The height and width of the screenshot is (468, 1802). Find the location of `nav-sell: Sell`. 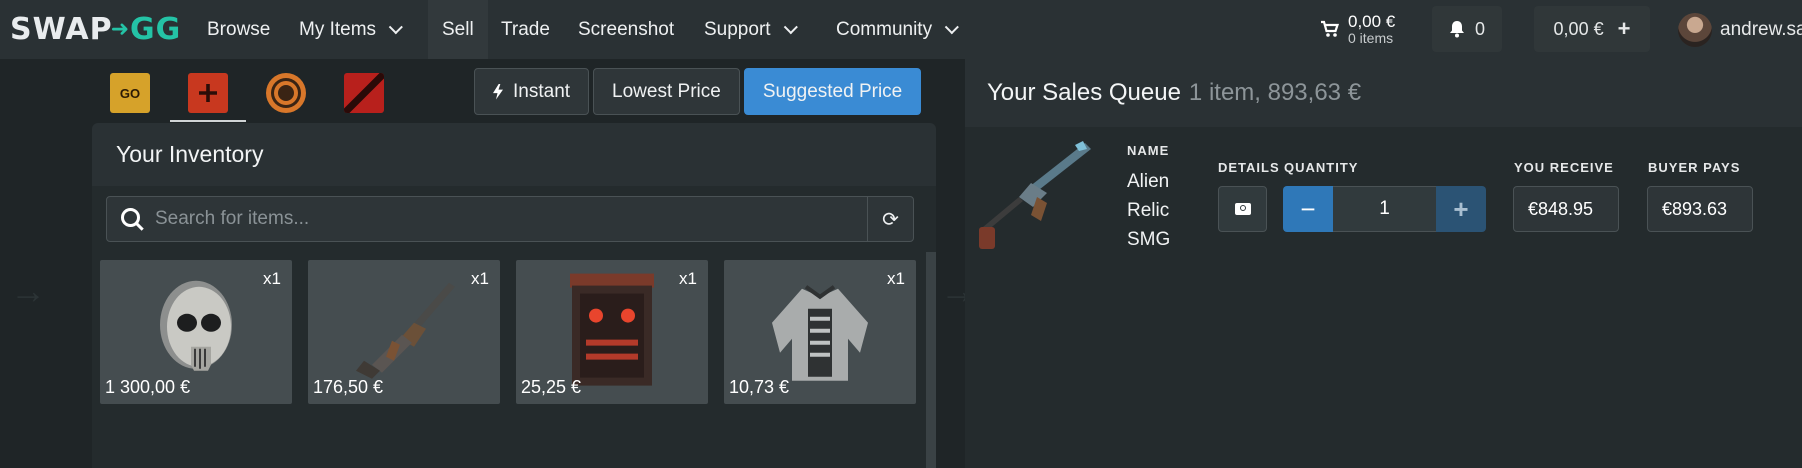

nav-sell: Sell is located at coordinates (458, 29).